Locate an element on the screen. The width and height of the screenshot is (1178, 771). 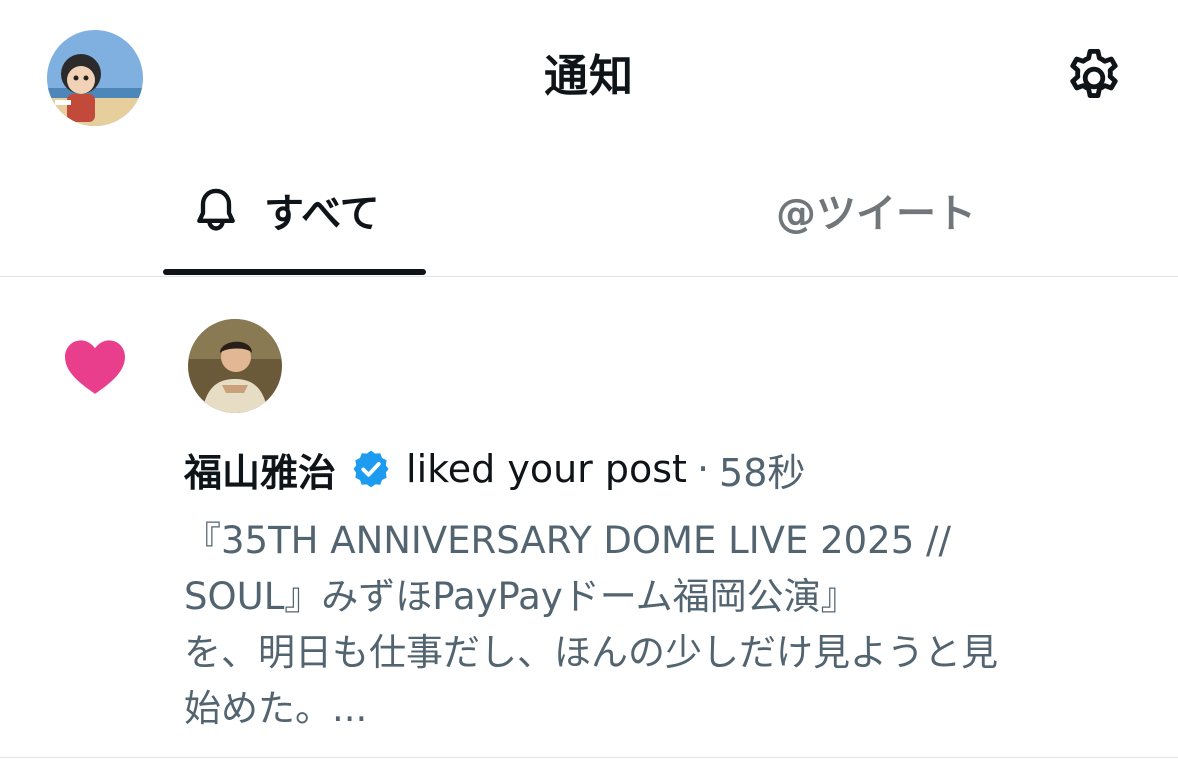
tab-mentions: @ツイート is located at coordinates (876, 210).